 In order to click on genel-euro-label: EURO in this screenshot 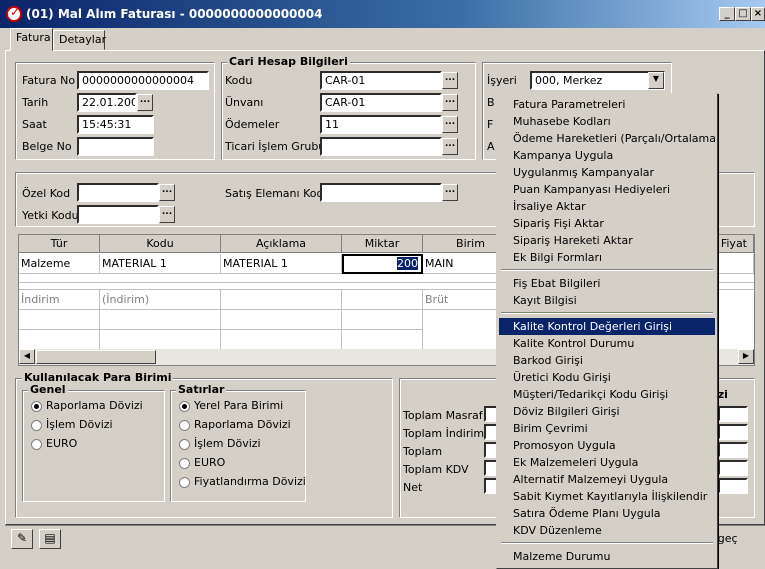, I will do `click(62, 443)`.